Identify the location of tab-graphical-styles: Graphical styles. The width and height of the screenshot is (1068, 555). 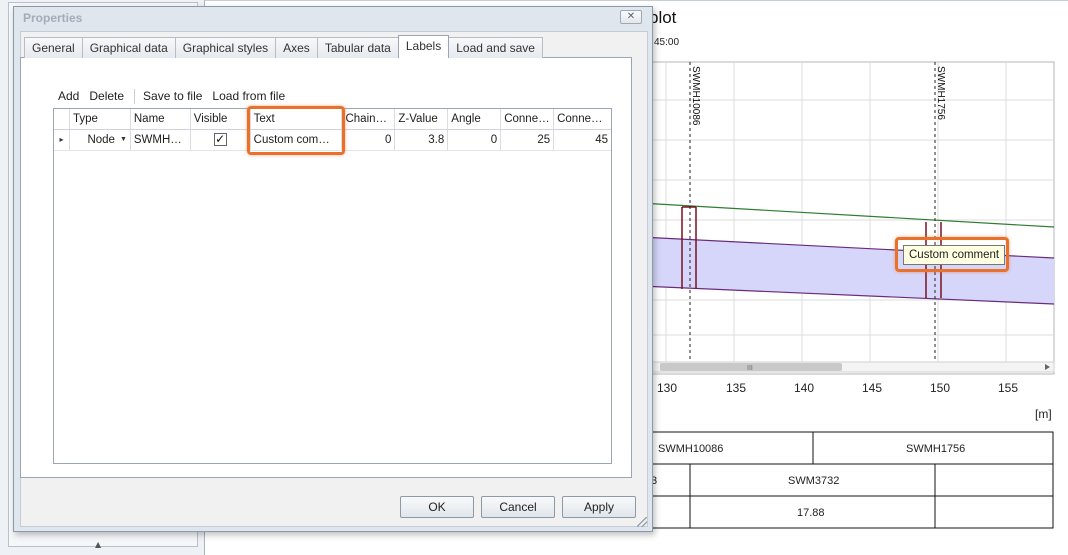
(225, 47).